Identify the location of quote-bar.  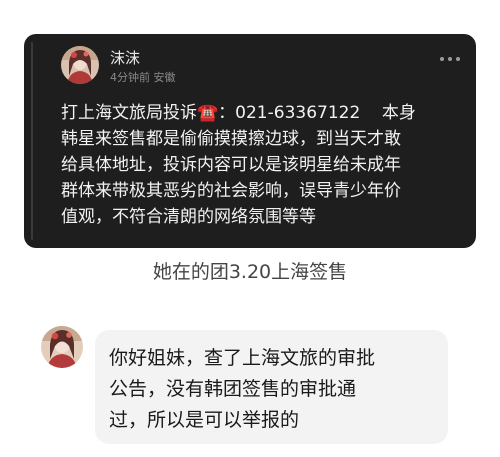
(32, 141).